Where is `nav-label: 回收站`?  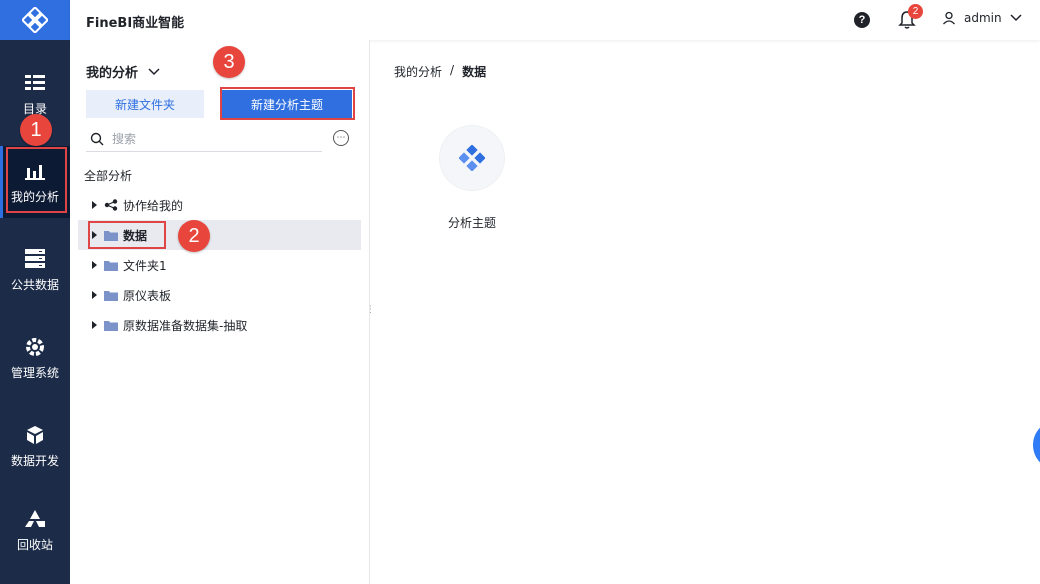
nav-label: 回收站 is located at coordinates (34, 544).